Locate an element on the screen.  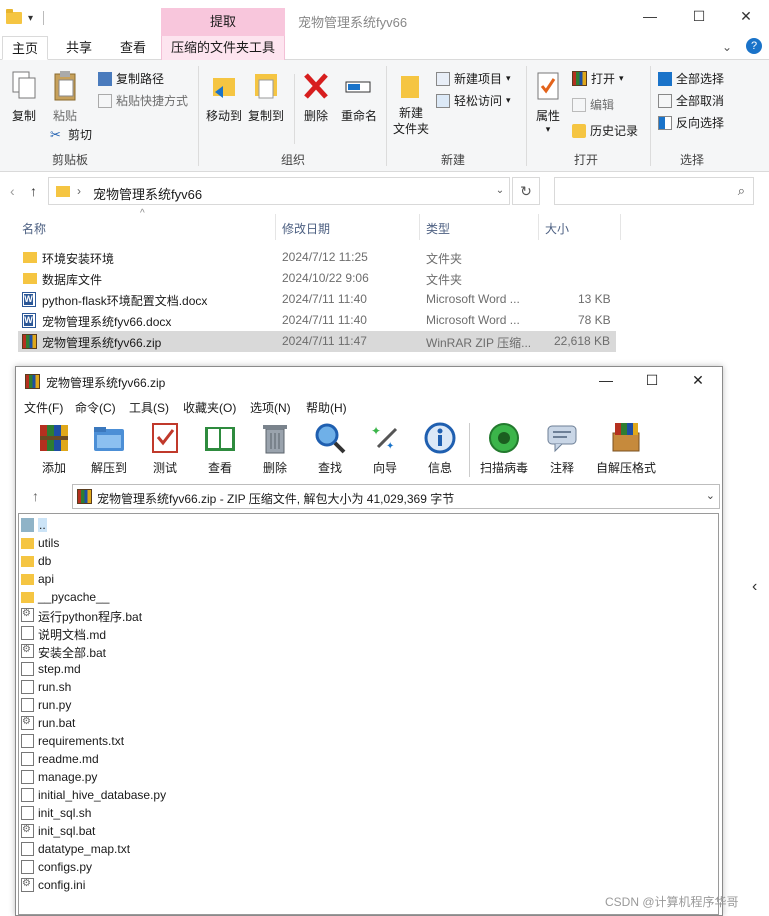
tab-home: 主页 is located at coordinates (25, 48).